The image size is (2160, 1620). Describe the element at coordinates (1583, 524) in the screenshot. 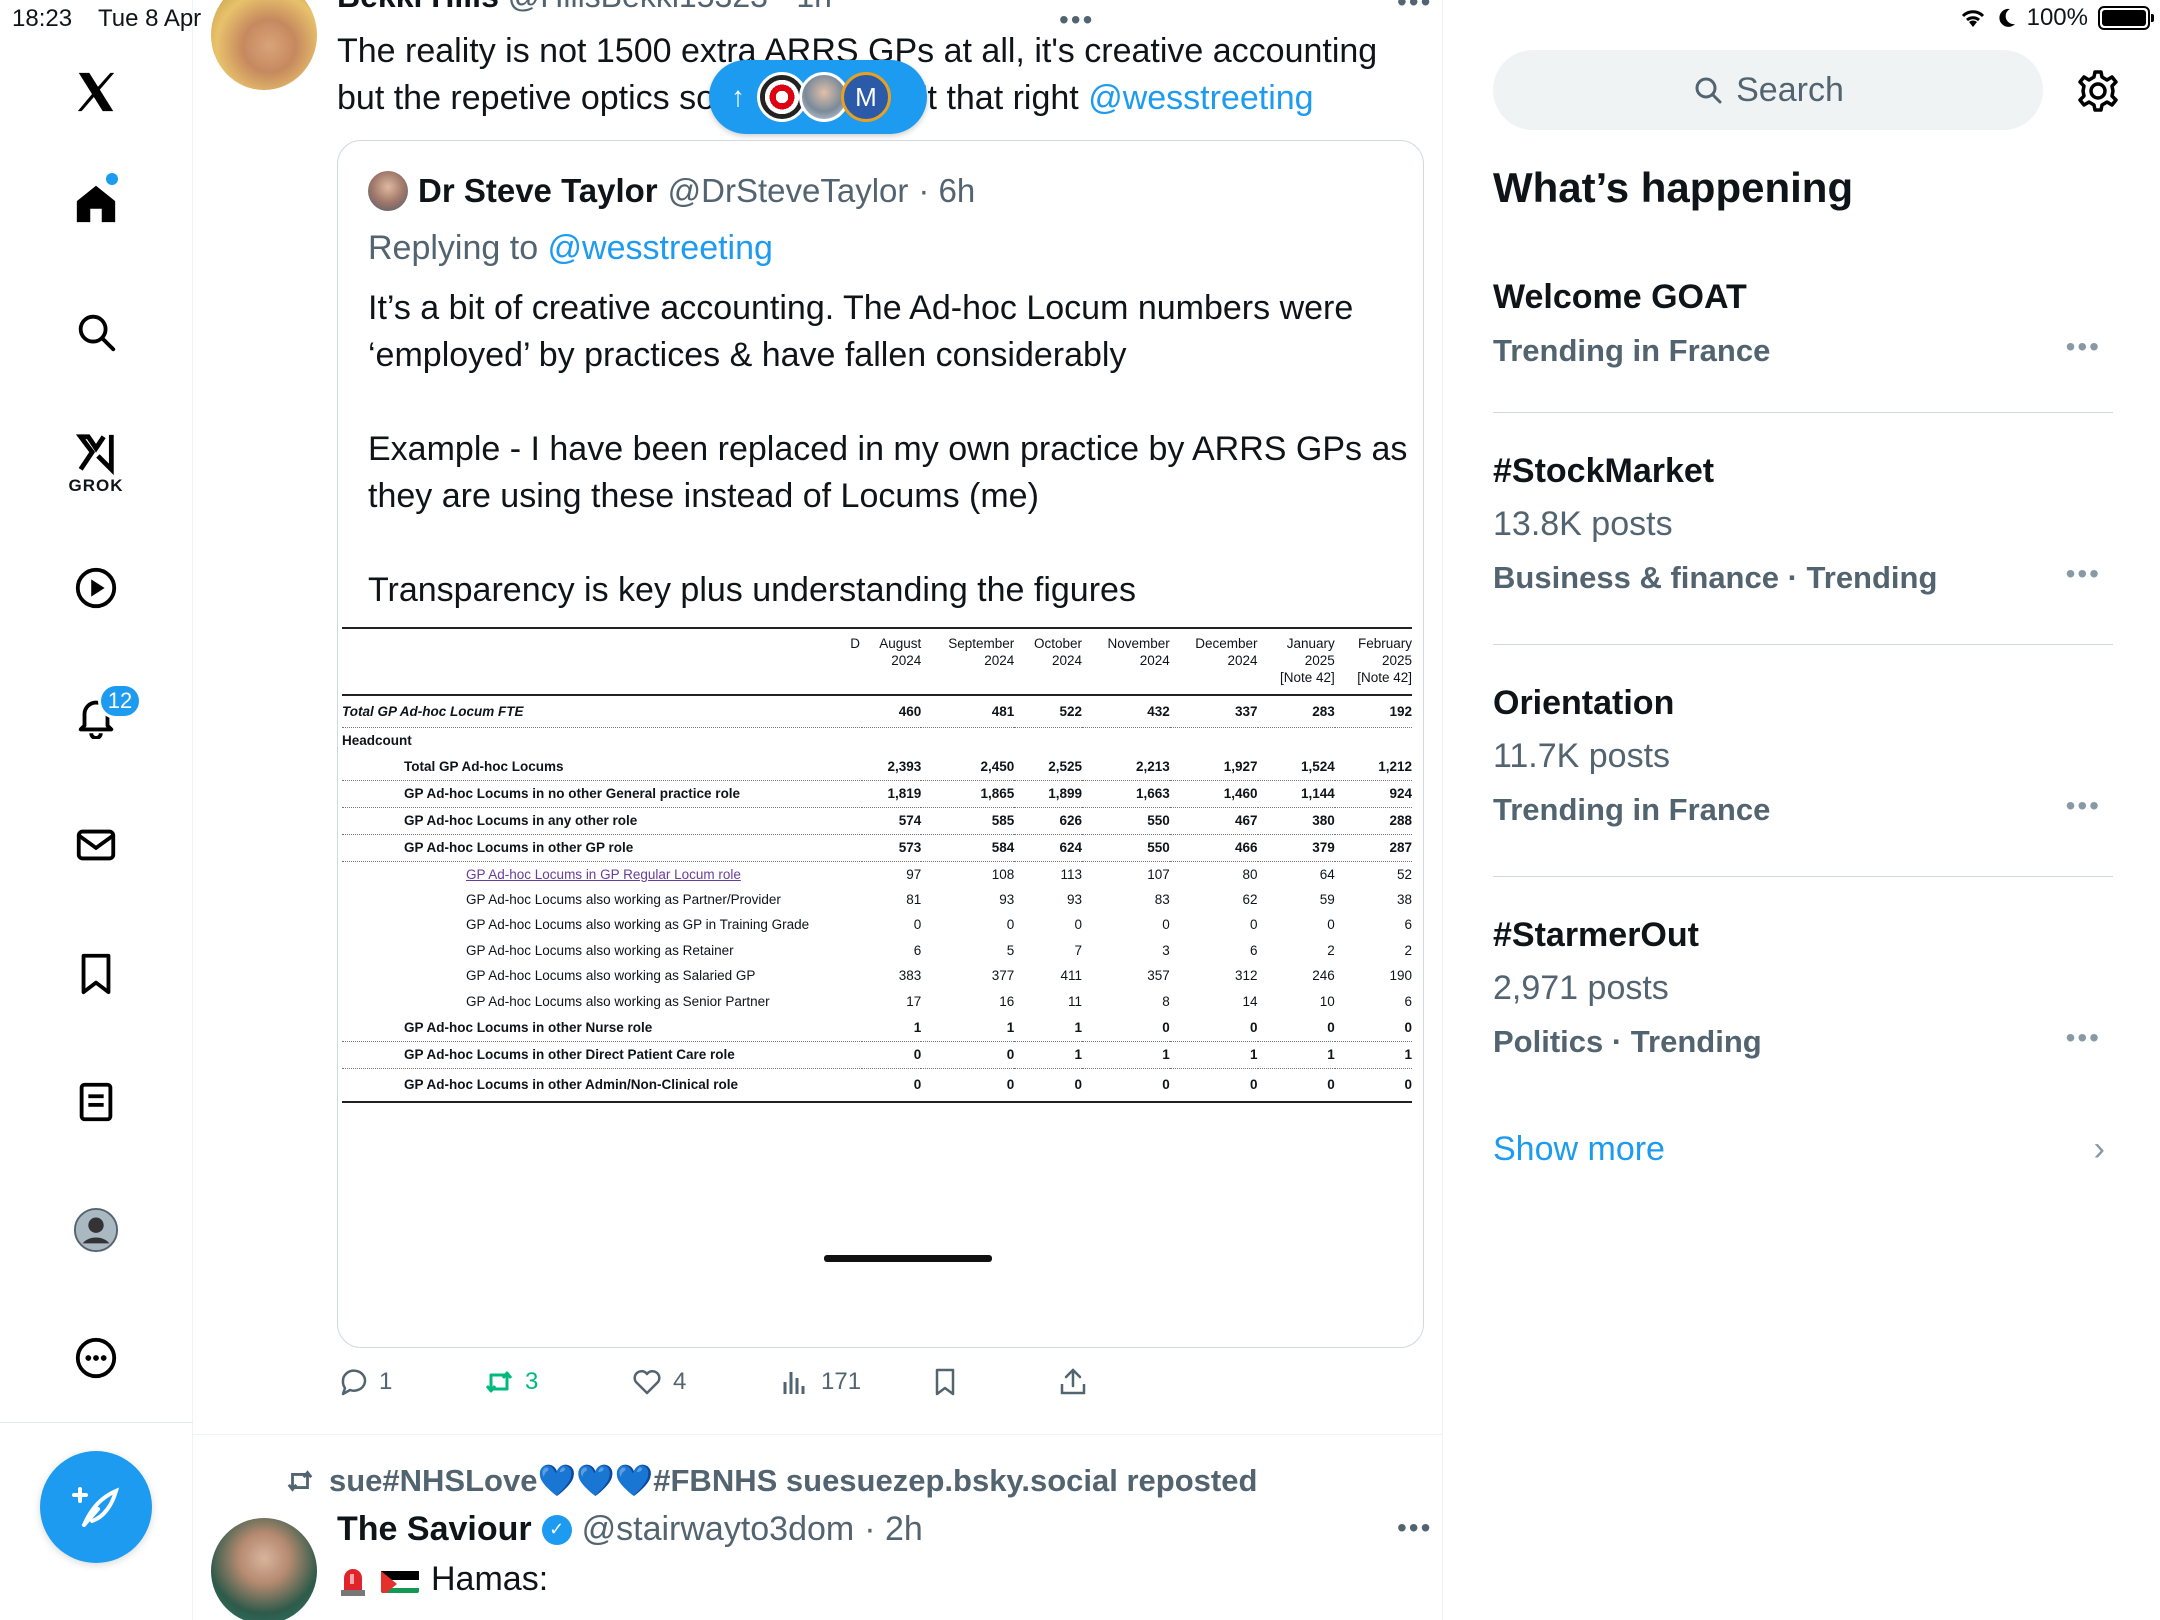

I see `trend-posts: 13.8K posts` at that location.